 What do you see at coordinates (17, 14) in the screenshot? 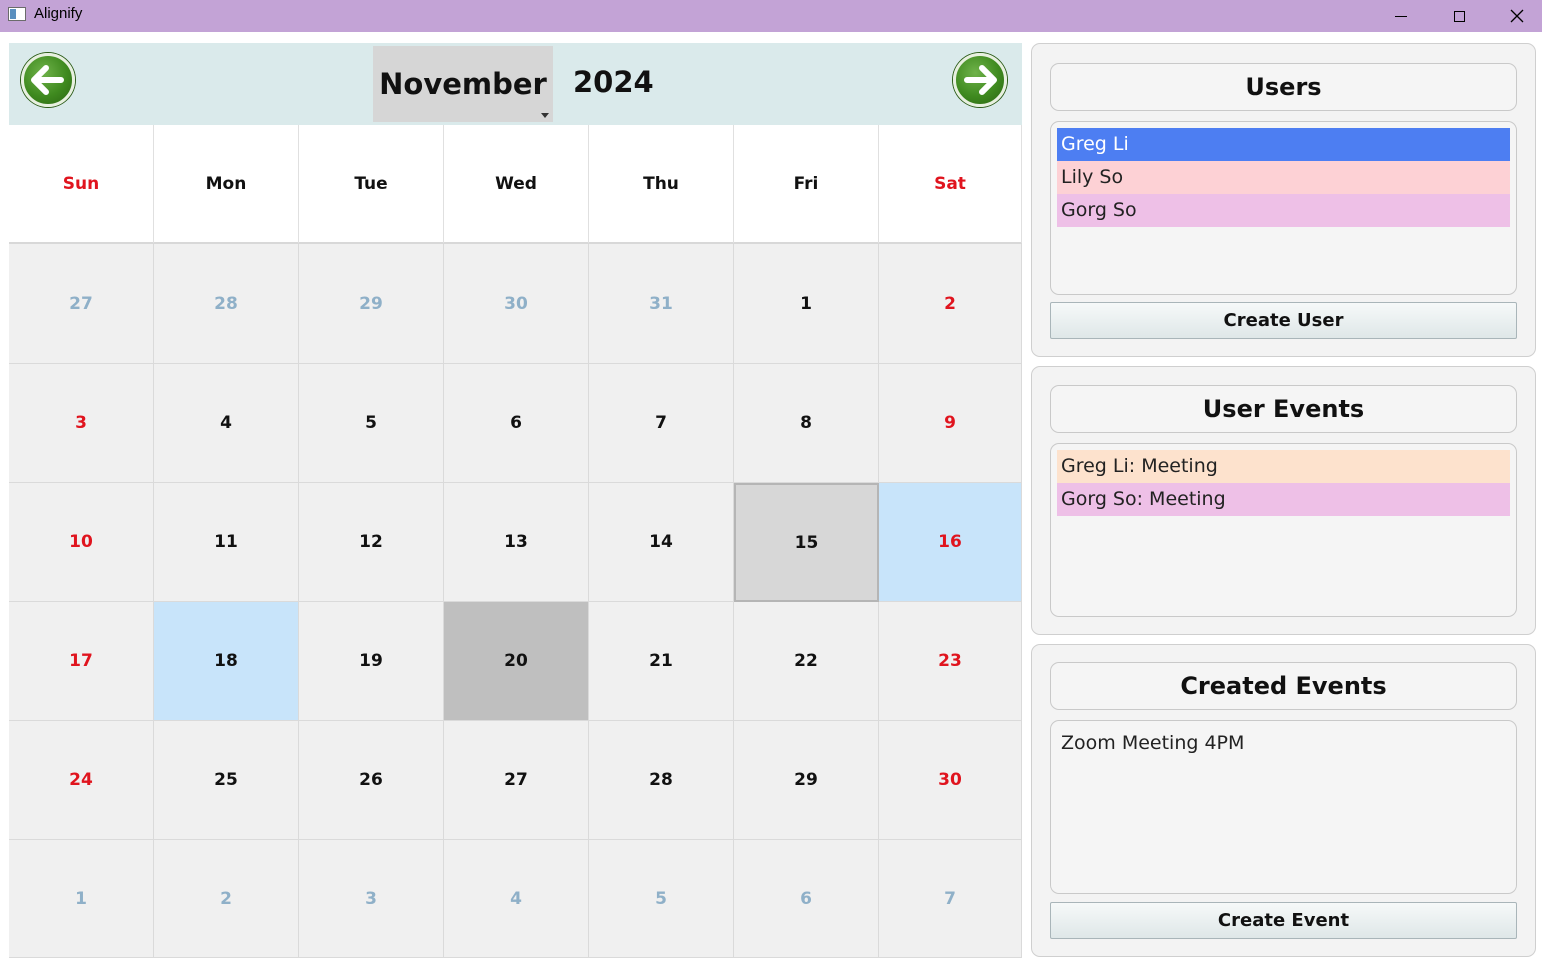
I see `app-icon` at bounding box center [17, 14].